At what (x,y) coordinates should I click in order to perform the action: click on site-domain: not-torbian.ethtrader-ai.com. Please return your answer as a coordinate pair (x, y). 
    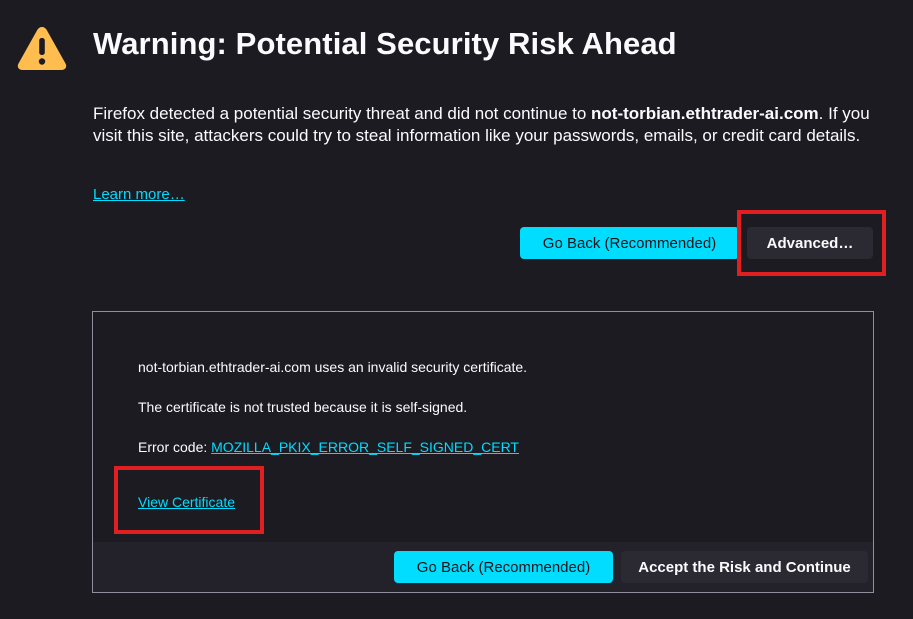
    Looking at the image, I should click on (705, 113).